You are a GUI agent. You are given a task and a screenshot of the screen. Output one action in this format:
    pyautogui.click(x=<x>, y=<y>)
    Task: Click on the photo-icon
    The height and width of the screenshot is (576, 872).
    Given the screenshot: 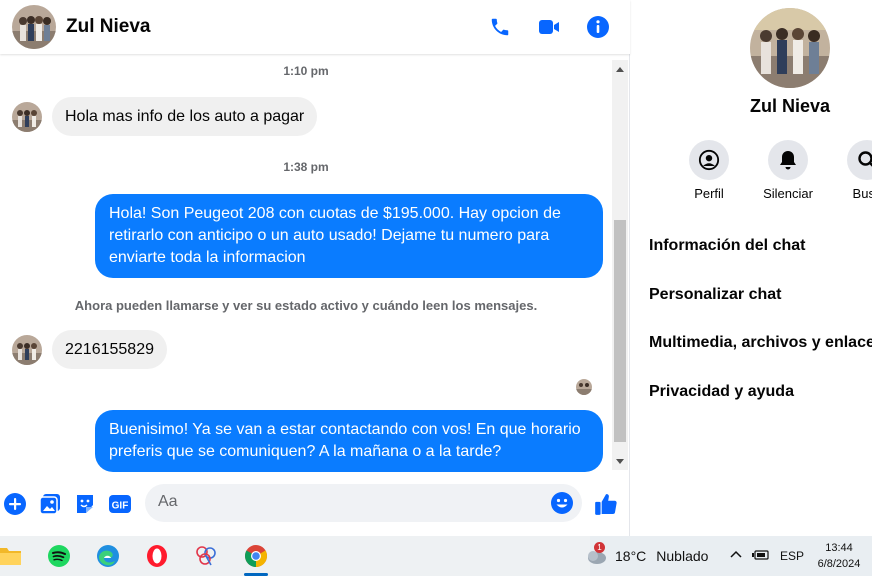 What is the action you would take?
    pyautogui.click(x=50, y=504)
    